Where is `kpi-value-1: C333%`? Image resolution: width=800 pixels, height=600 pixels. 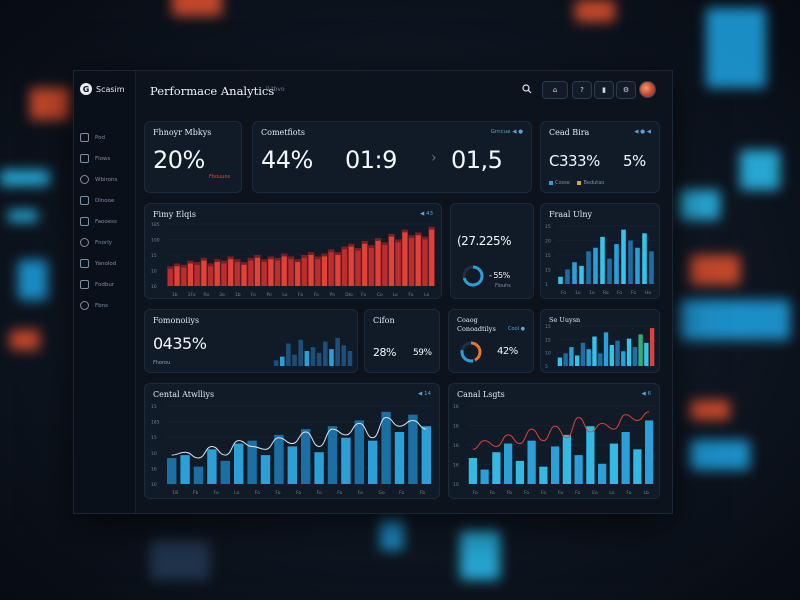
kpi-value-1: C333% is located at coordinates (574, 161).